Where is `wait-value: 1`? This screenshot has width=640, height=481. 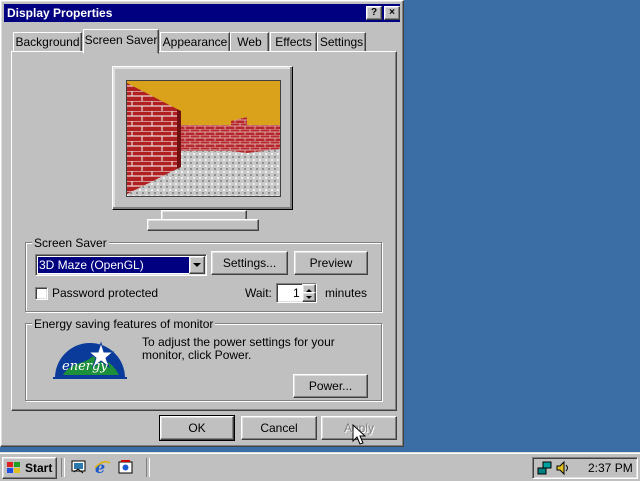
wait-value: 1 is located at coordinates (296, 293).